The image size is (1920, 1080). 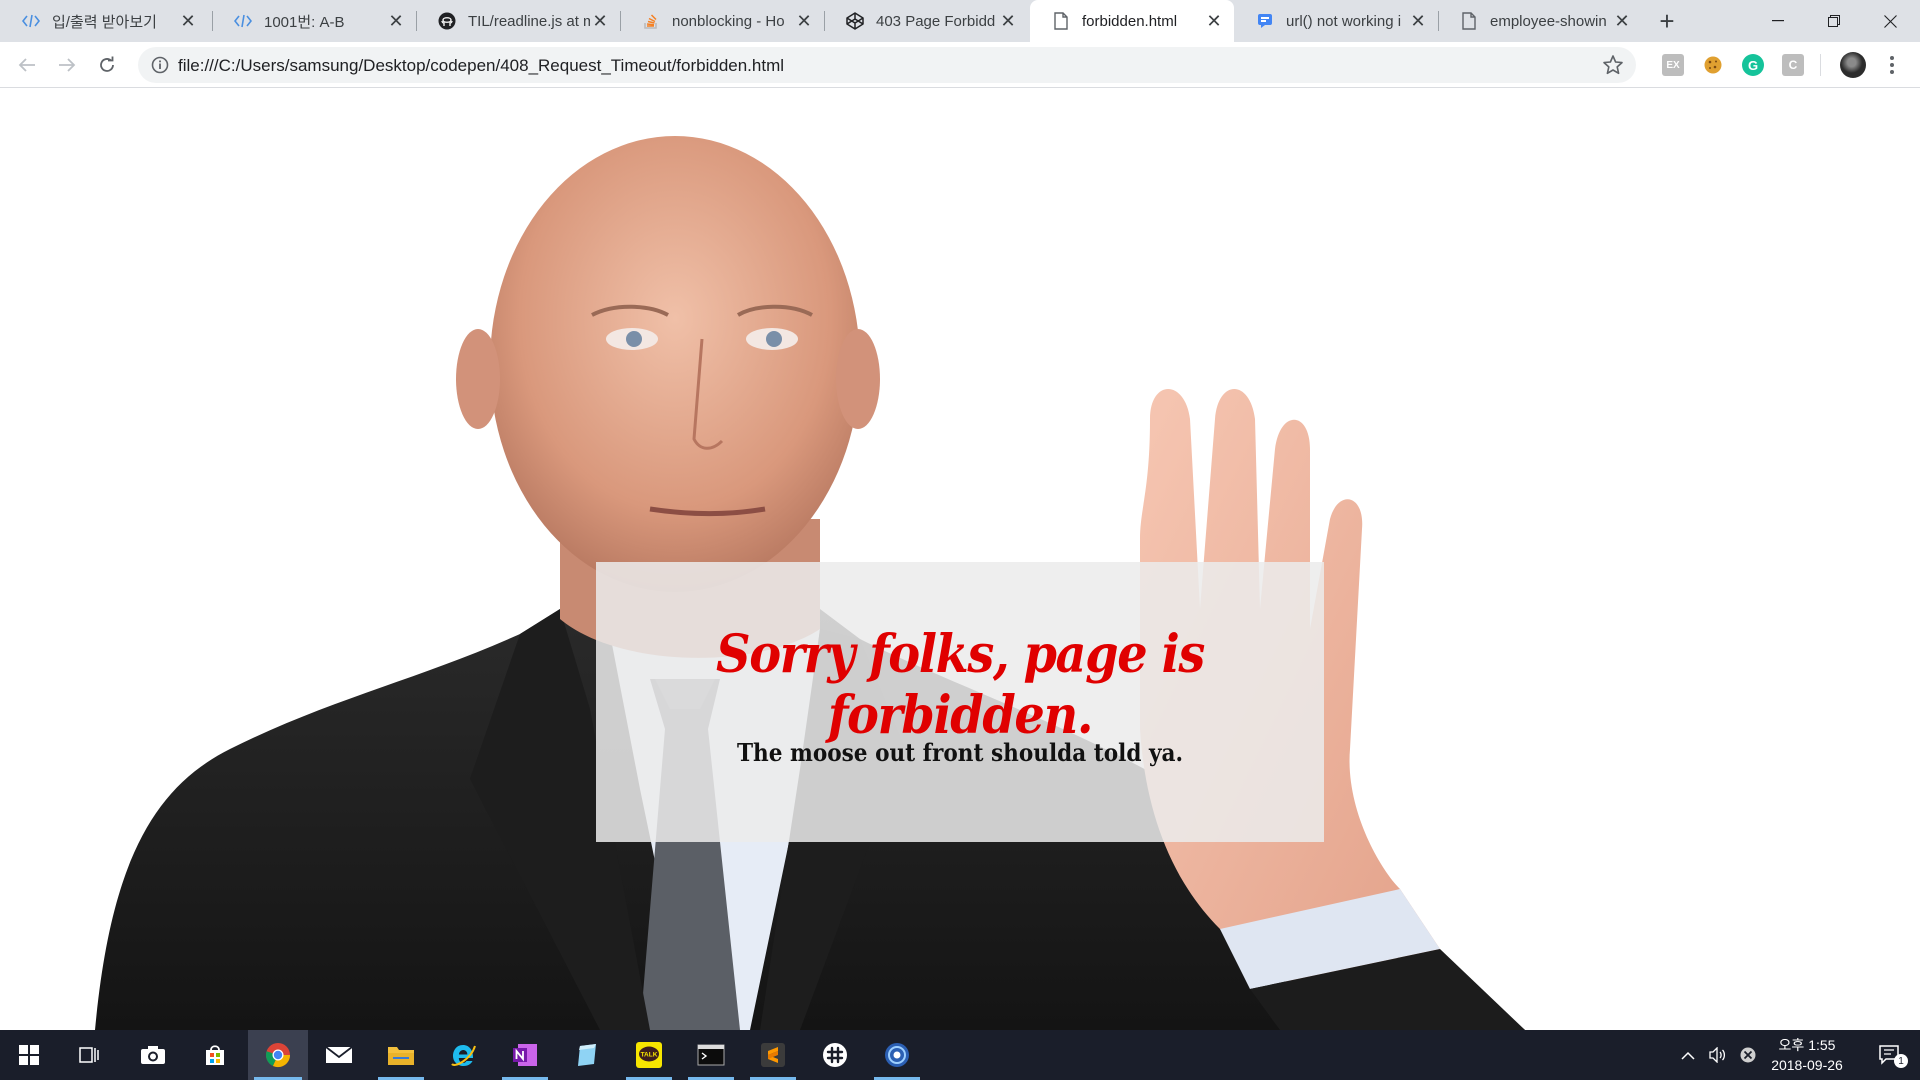 I want to click on reload-icon, so click(x=107, y=64).